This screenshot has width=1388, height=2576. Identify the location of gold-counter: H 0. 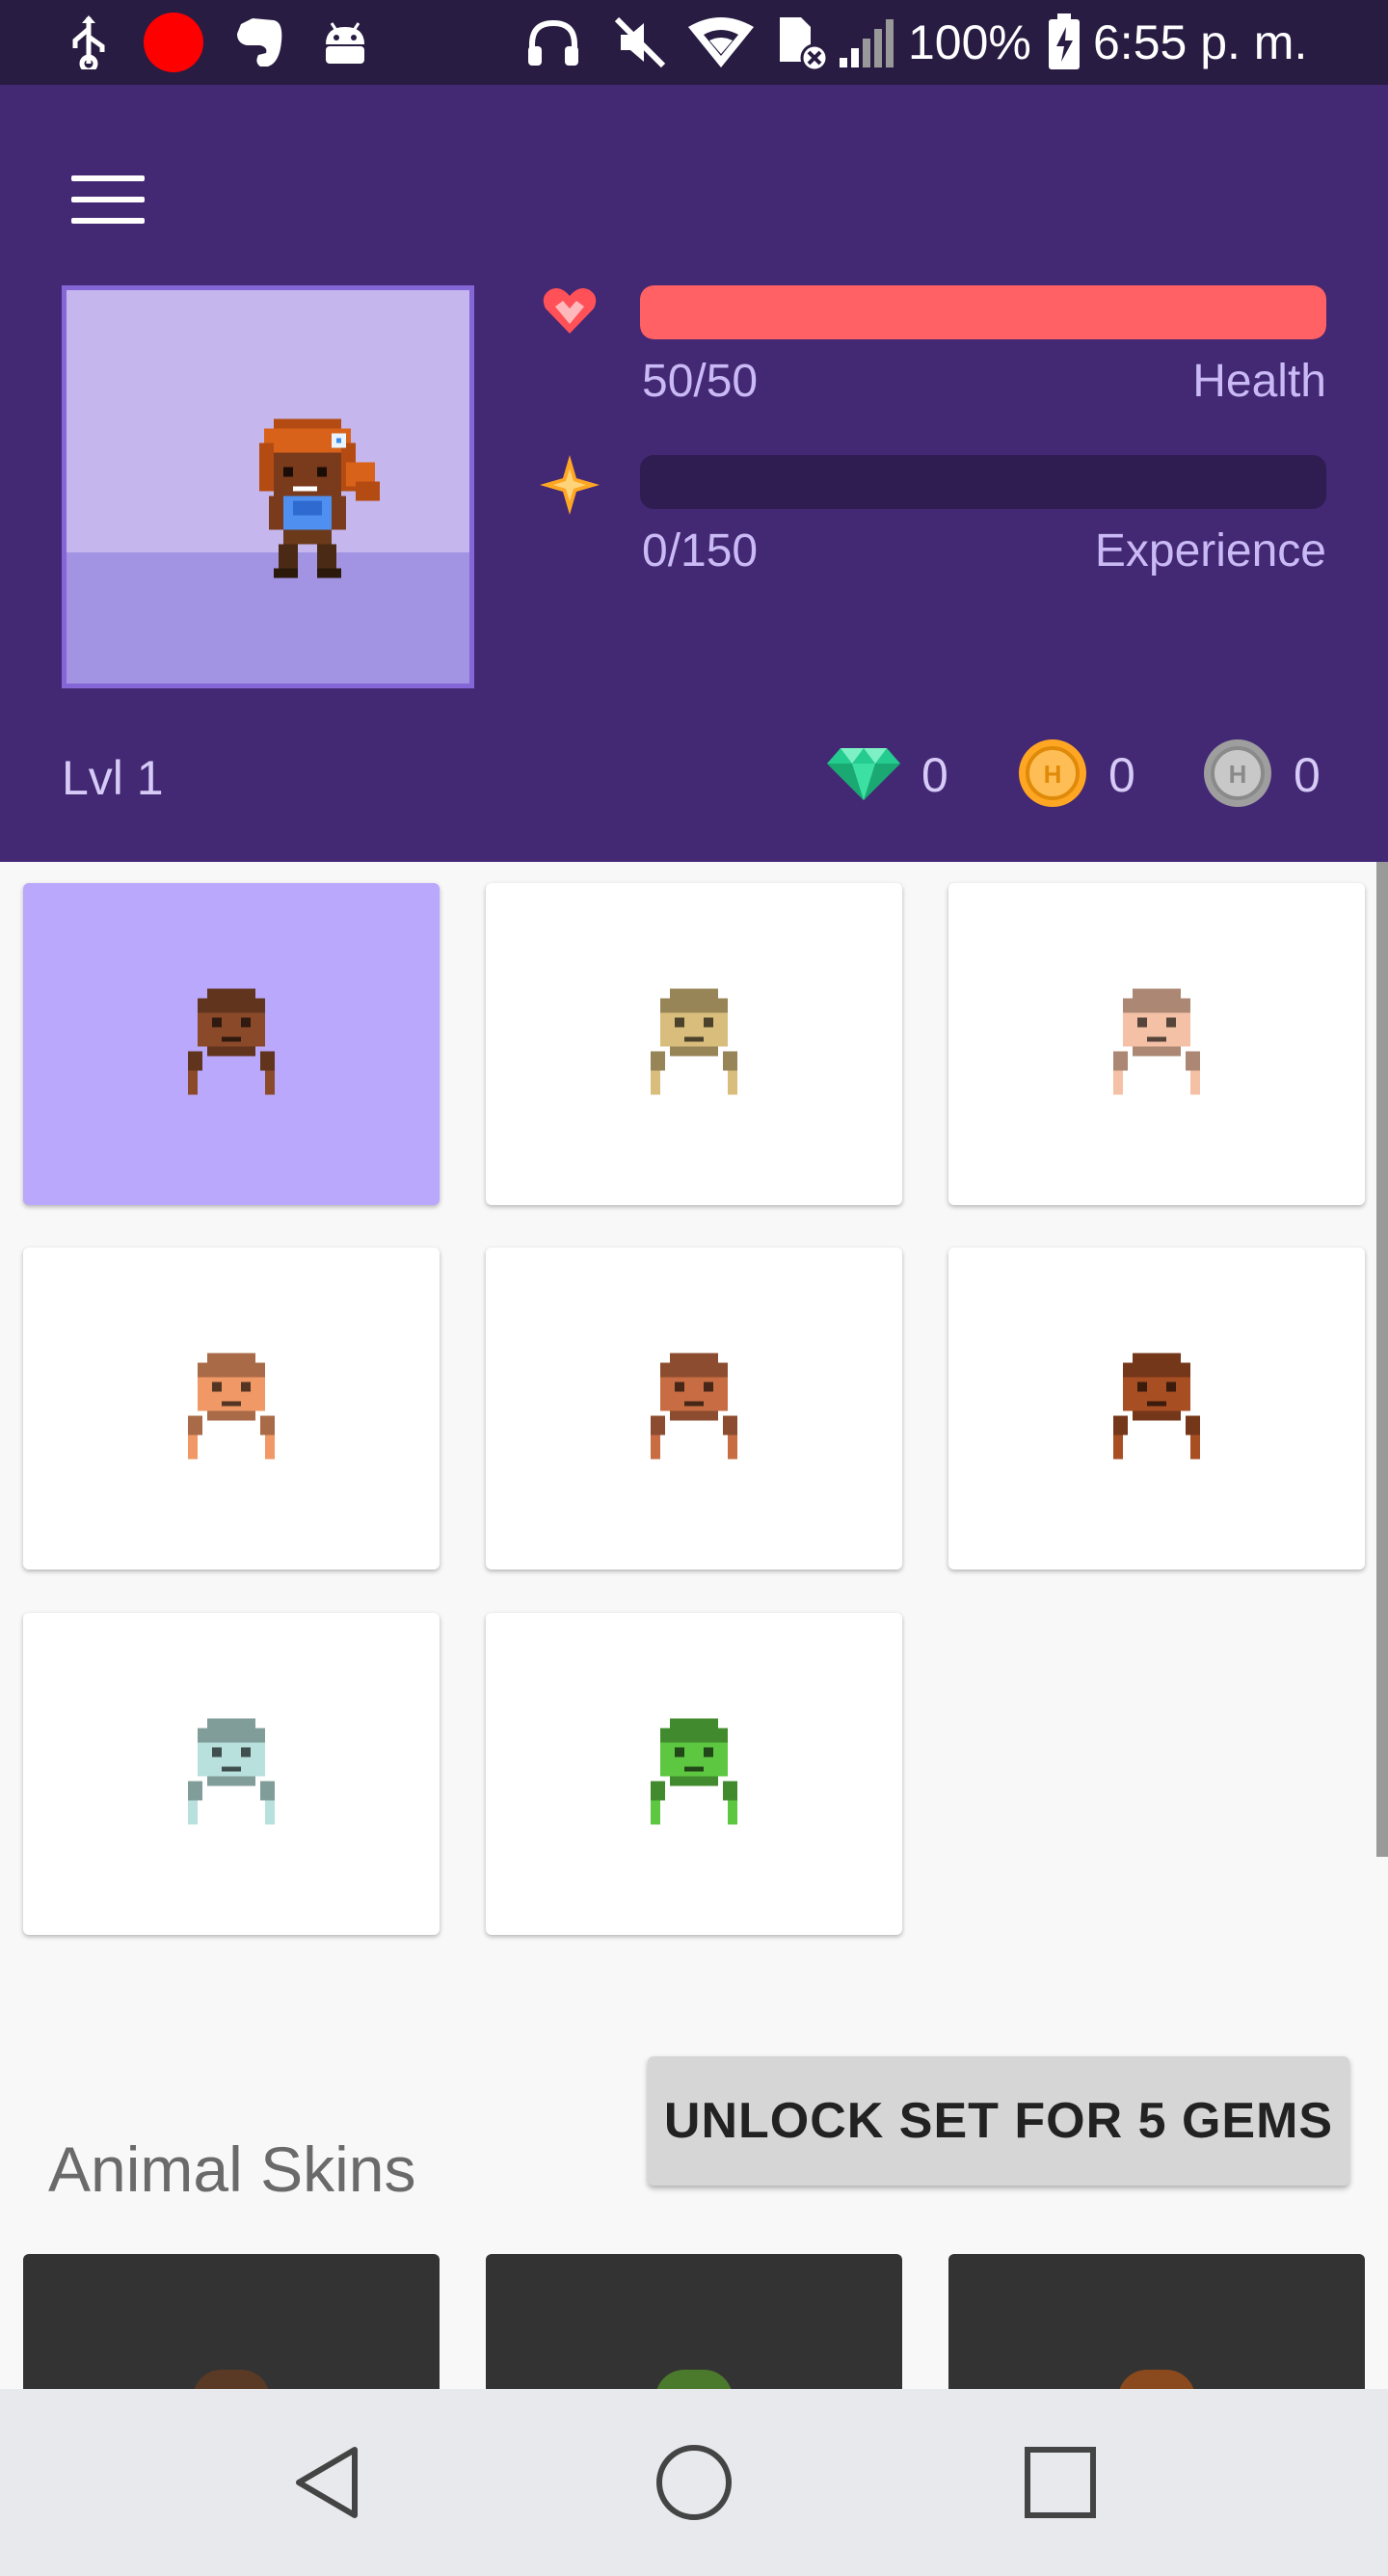
(1076, 776).